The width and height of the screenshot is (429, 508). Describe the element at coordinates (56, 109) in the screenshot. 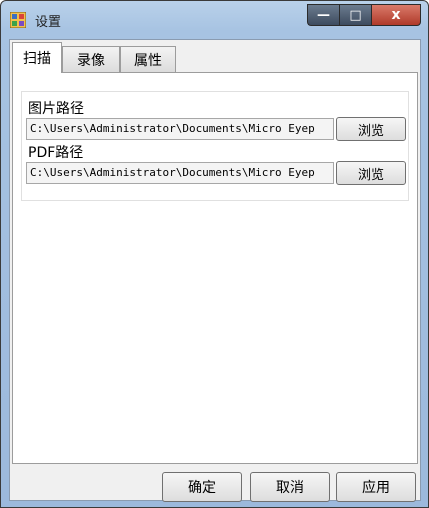

I see `image-path-label: 图片路径` at that location.